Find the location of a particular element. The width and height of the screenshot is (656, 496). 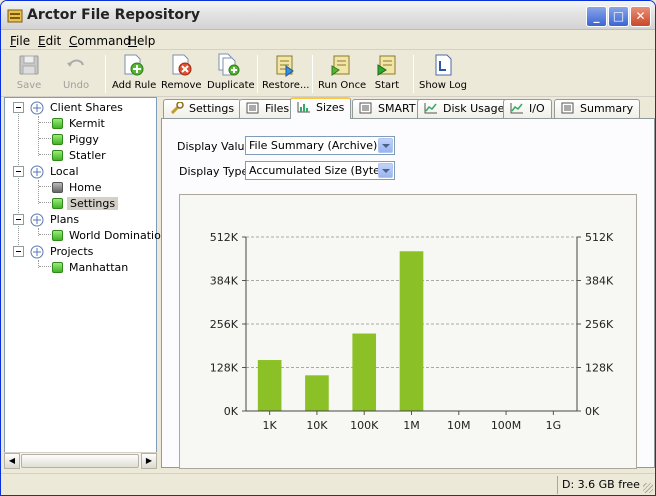

tree-item-world-domination: World Domination is located at coordinates (110, 235).